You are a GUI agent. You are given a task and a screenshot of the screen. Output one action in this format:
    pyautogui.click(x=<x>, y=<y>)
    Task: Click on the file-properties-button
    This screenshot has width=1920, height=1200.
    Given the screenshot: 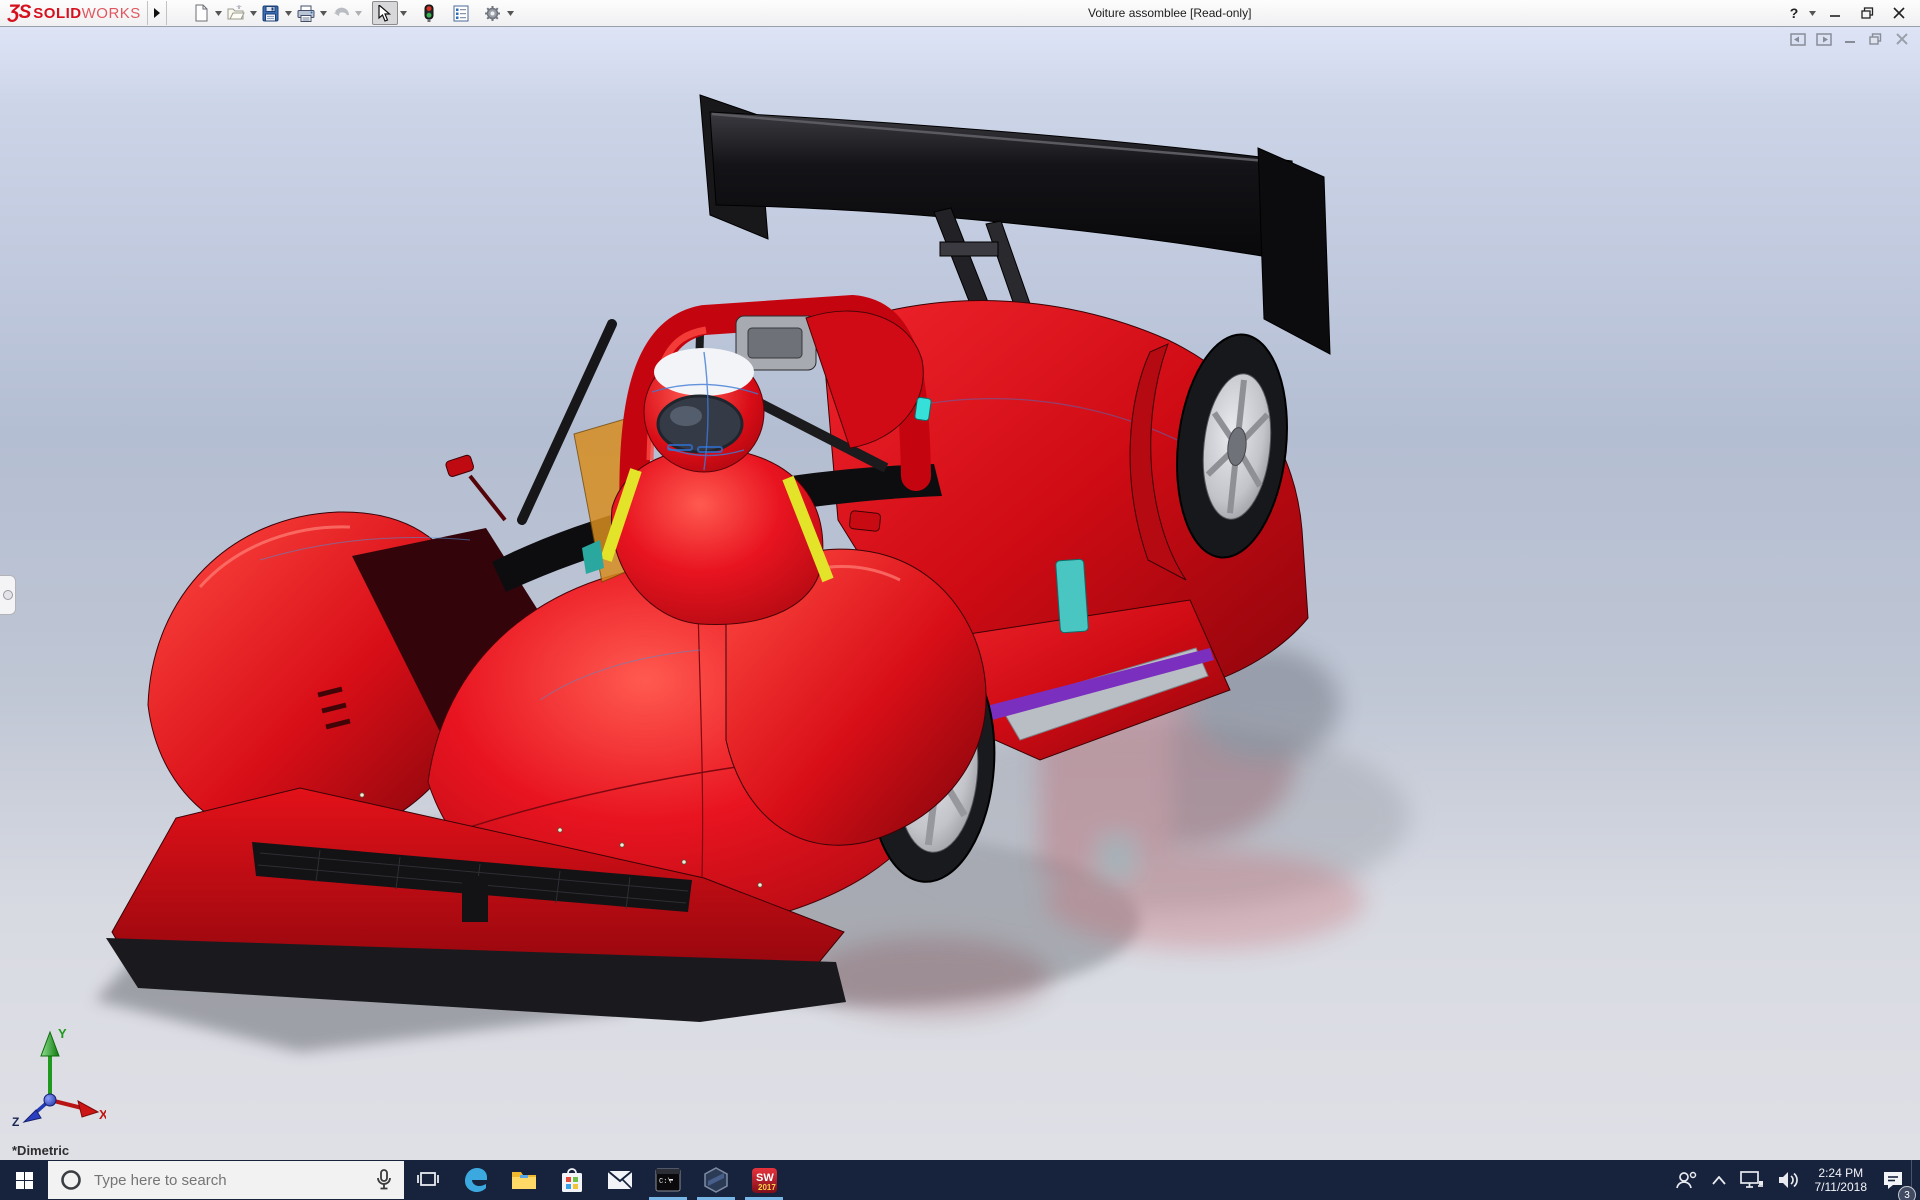 What is the action you would take?
    pyautogui.click(x=461, y=13)
    